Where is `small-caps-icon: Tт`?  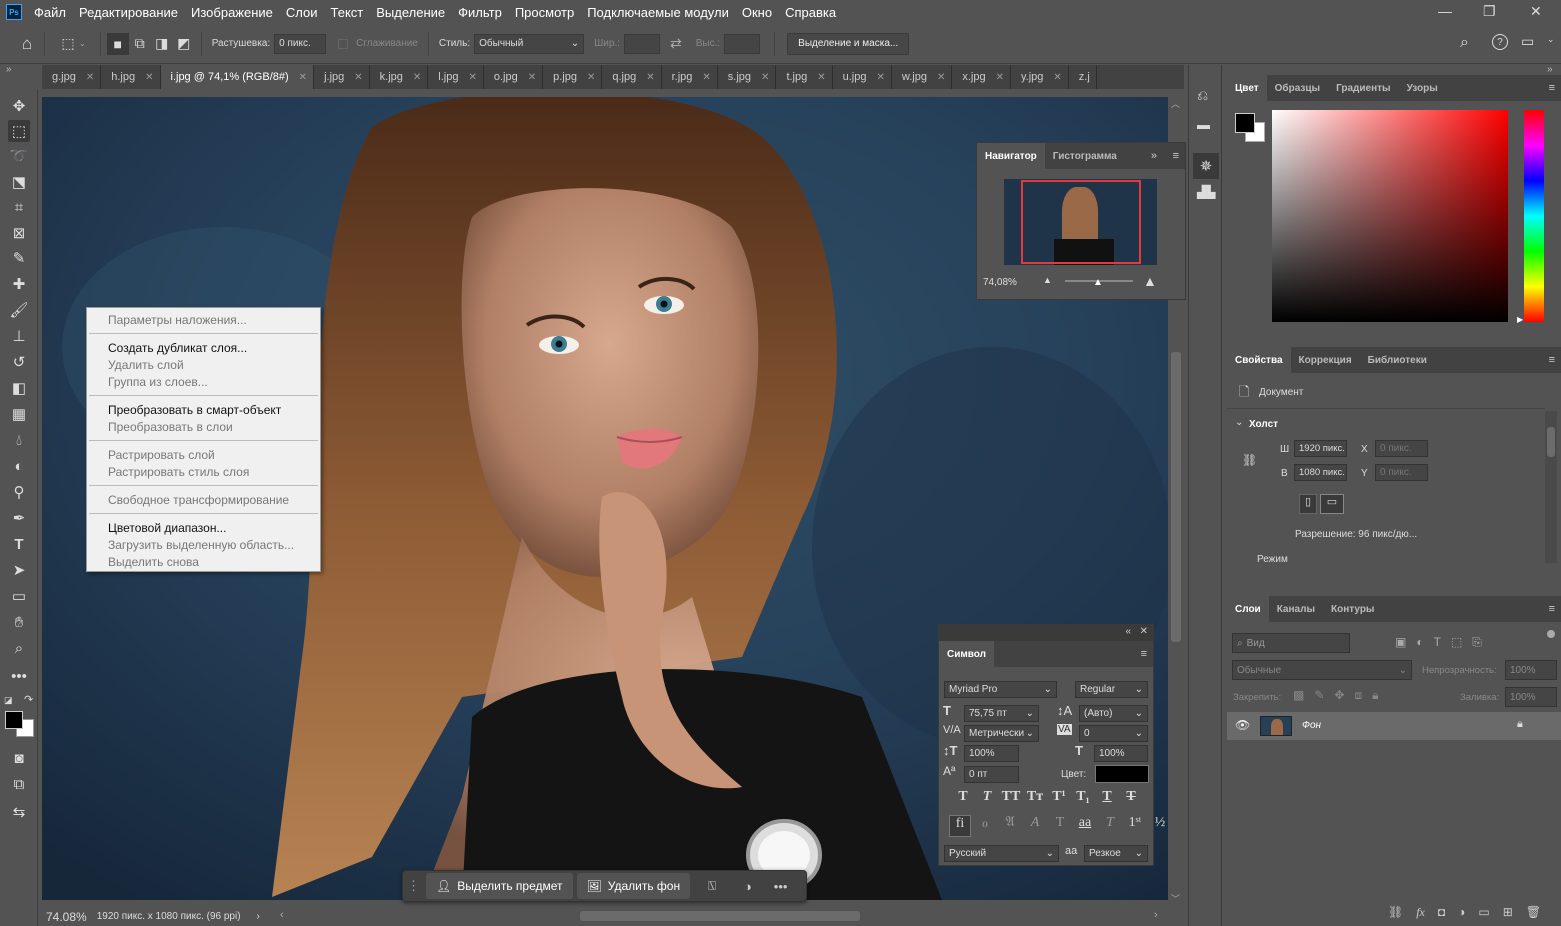
small-caps-icon: Tт is located at coordinates (1035, 797).